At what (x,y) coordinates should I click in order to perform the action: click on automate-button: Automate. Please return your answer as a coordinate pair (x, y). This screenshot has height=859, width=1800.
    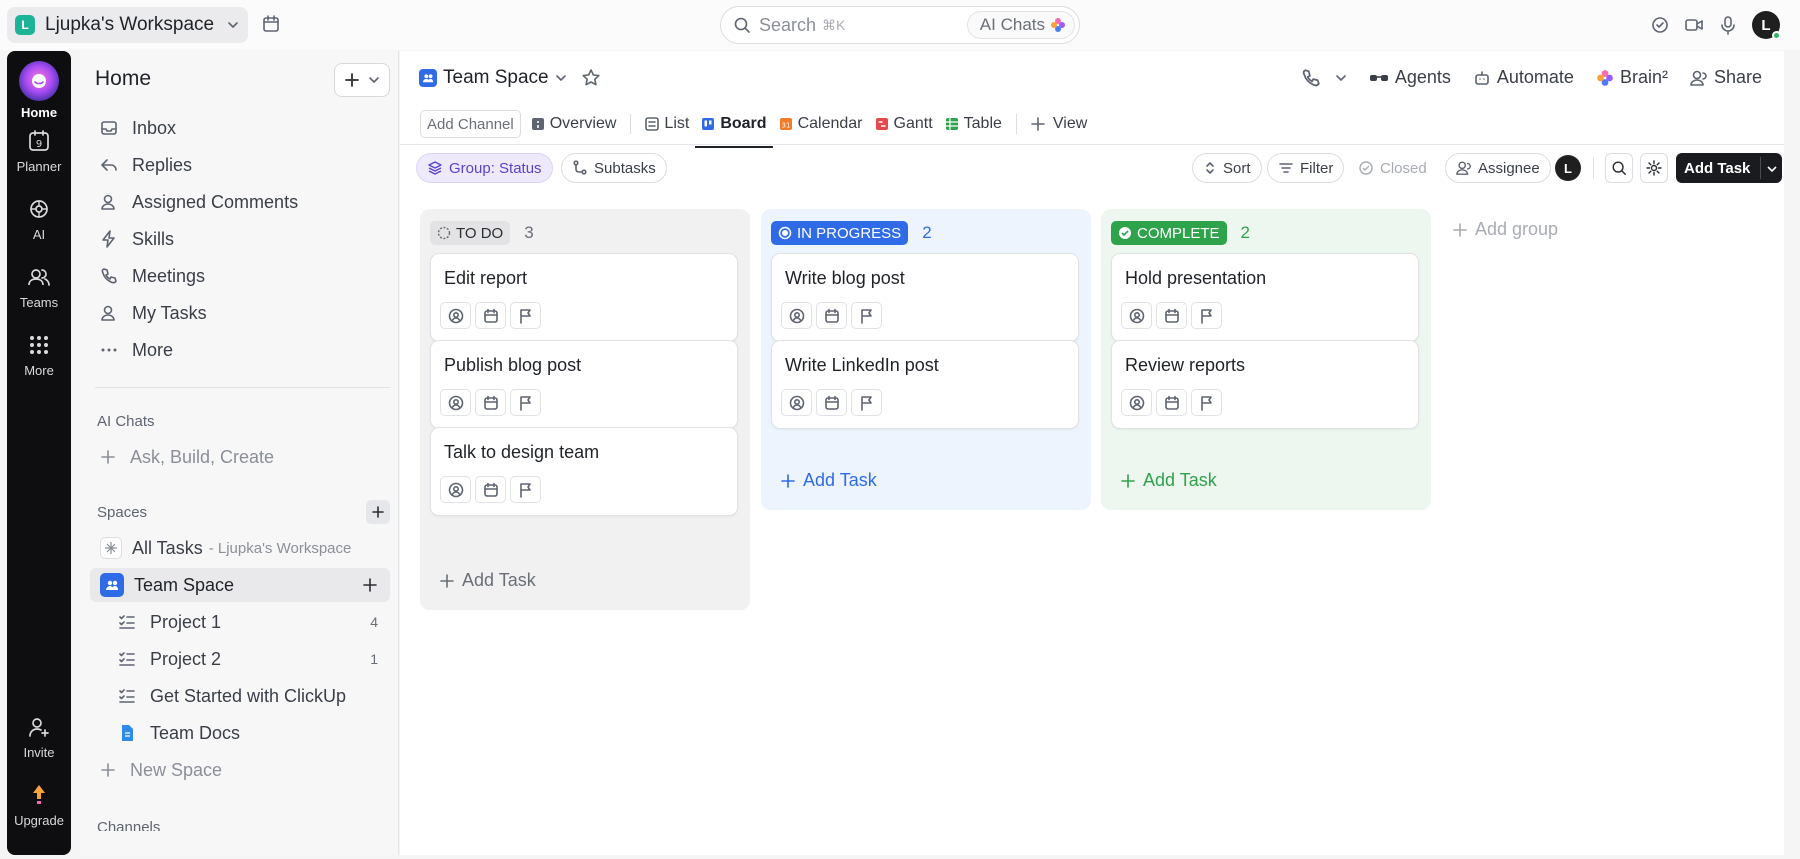
    Looking at the image, I should click on (1523, 77).